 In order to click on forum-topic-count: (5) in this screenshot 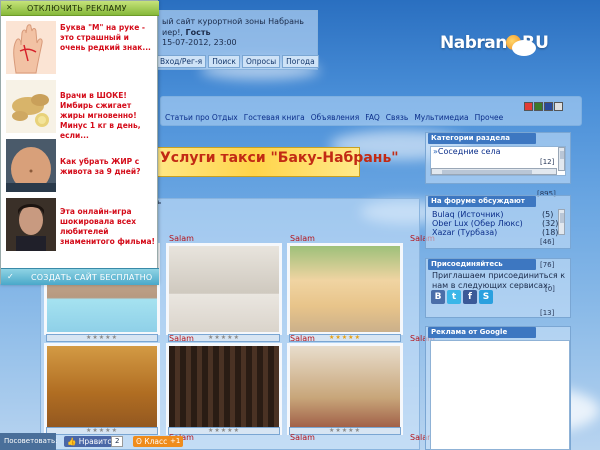, I will do `click(548, 214)`.